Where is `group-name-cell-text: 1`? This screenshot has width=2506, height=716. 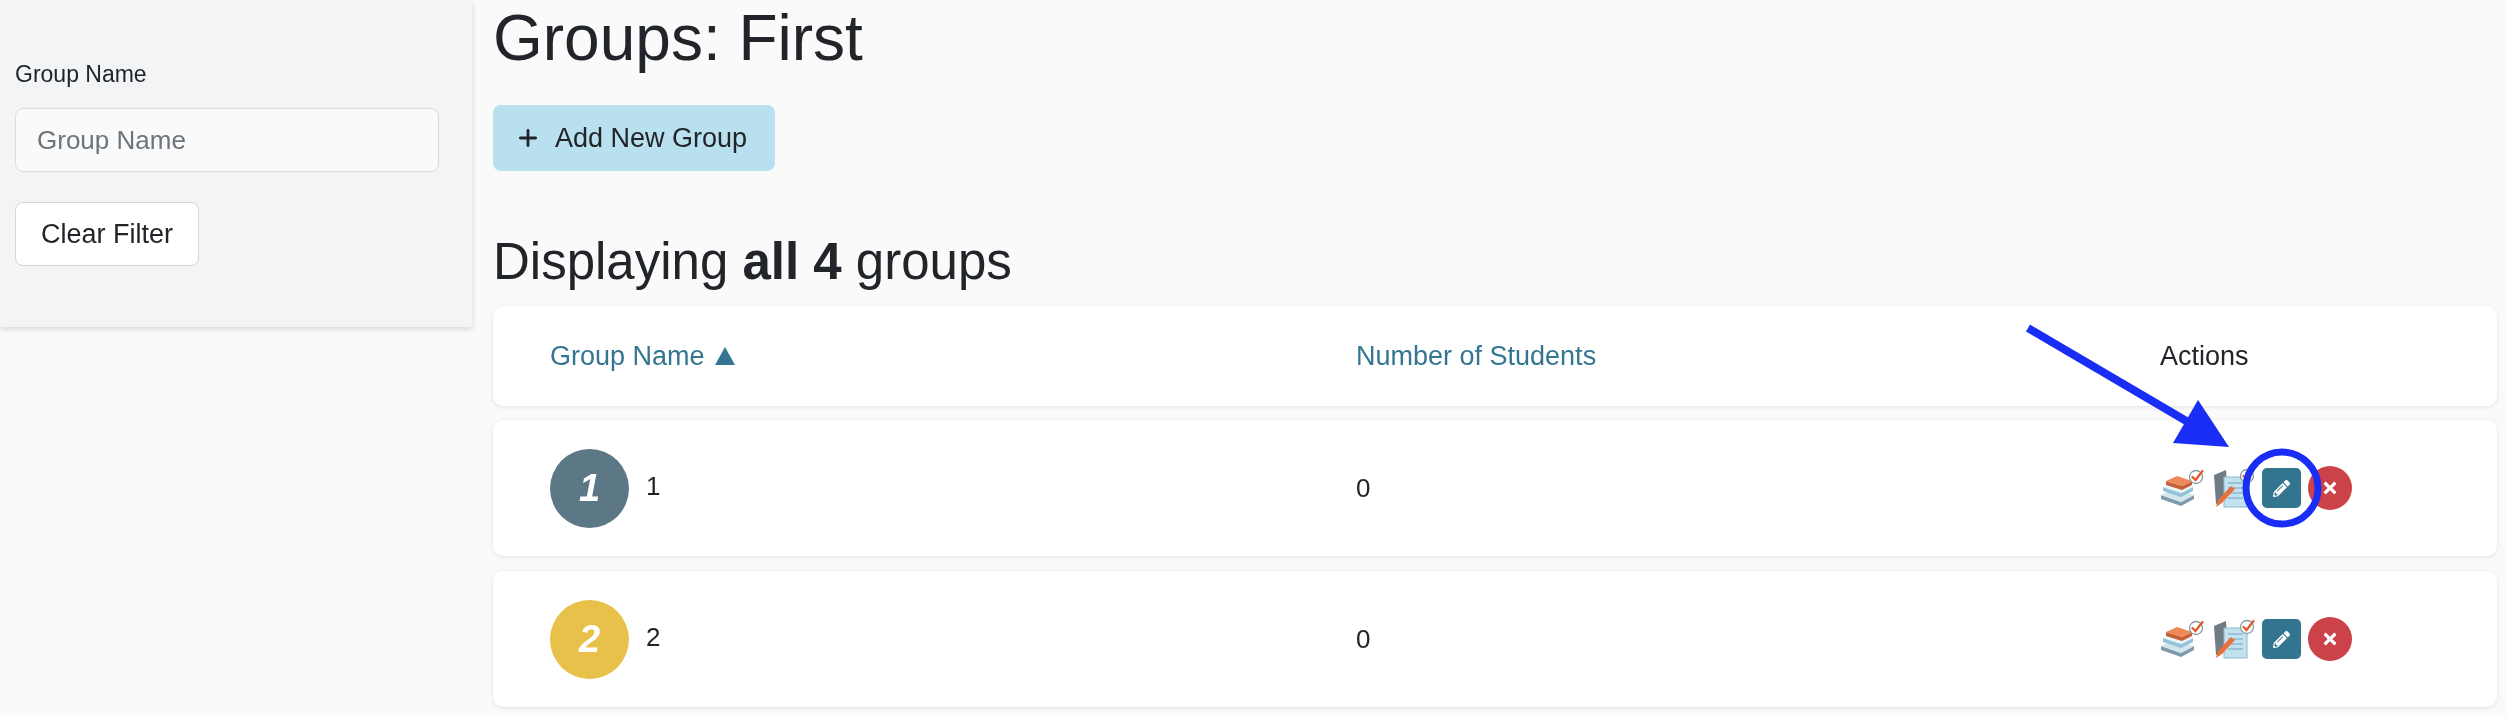
group-name-cell-text: 1 is located at coordinates (653, 486).